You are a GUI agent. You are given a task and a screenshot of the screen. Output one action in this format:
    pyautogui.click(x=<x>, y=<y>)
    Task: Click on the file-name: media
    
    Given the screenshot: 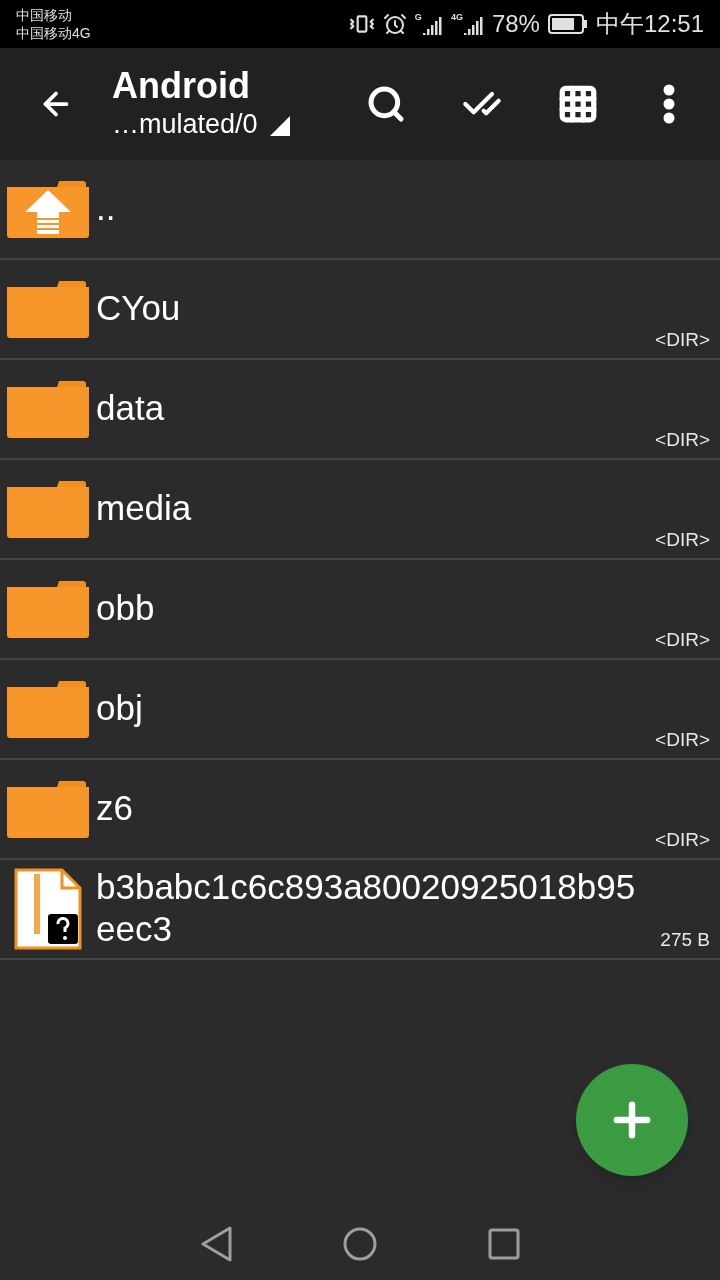 What is the action you would take?
    pyautogui.click(x=144, y=508)
    